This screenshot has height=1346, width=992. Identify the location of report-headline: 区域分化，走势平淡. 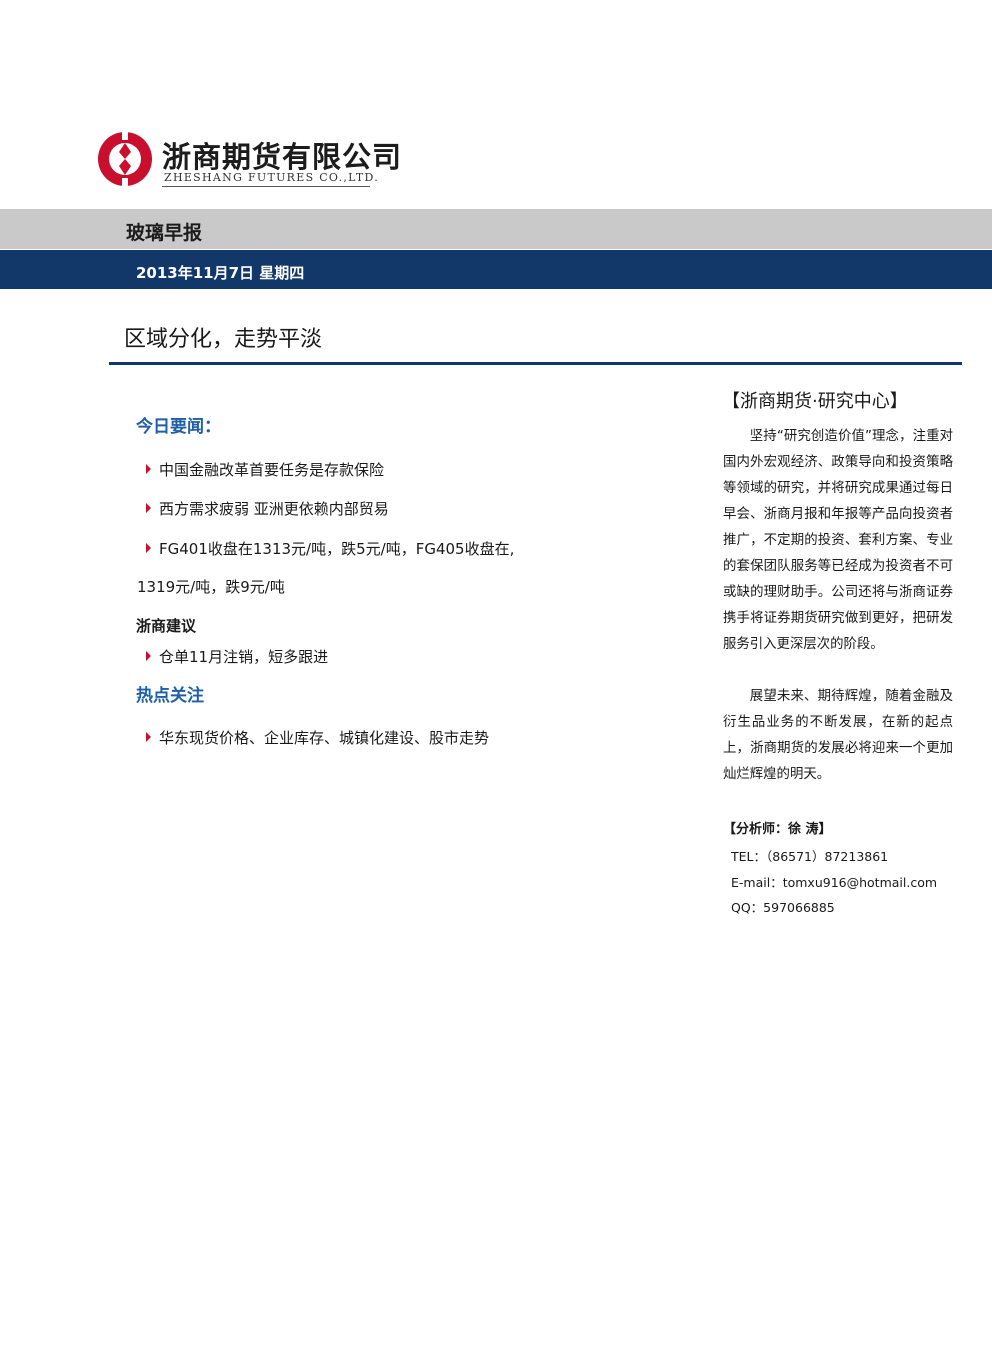
(223, 339).